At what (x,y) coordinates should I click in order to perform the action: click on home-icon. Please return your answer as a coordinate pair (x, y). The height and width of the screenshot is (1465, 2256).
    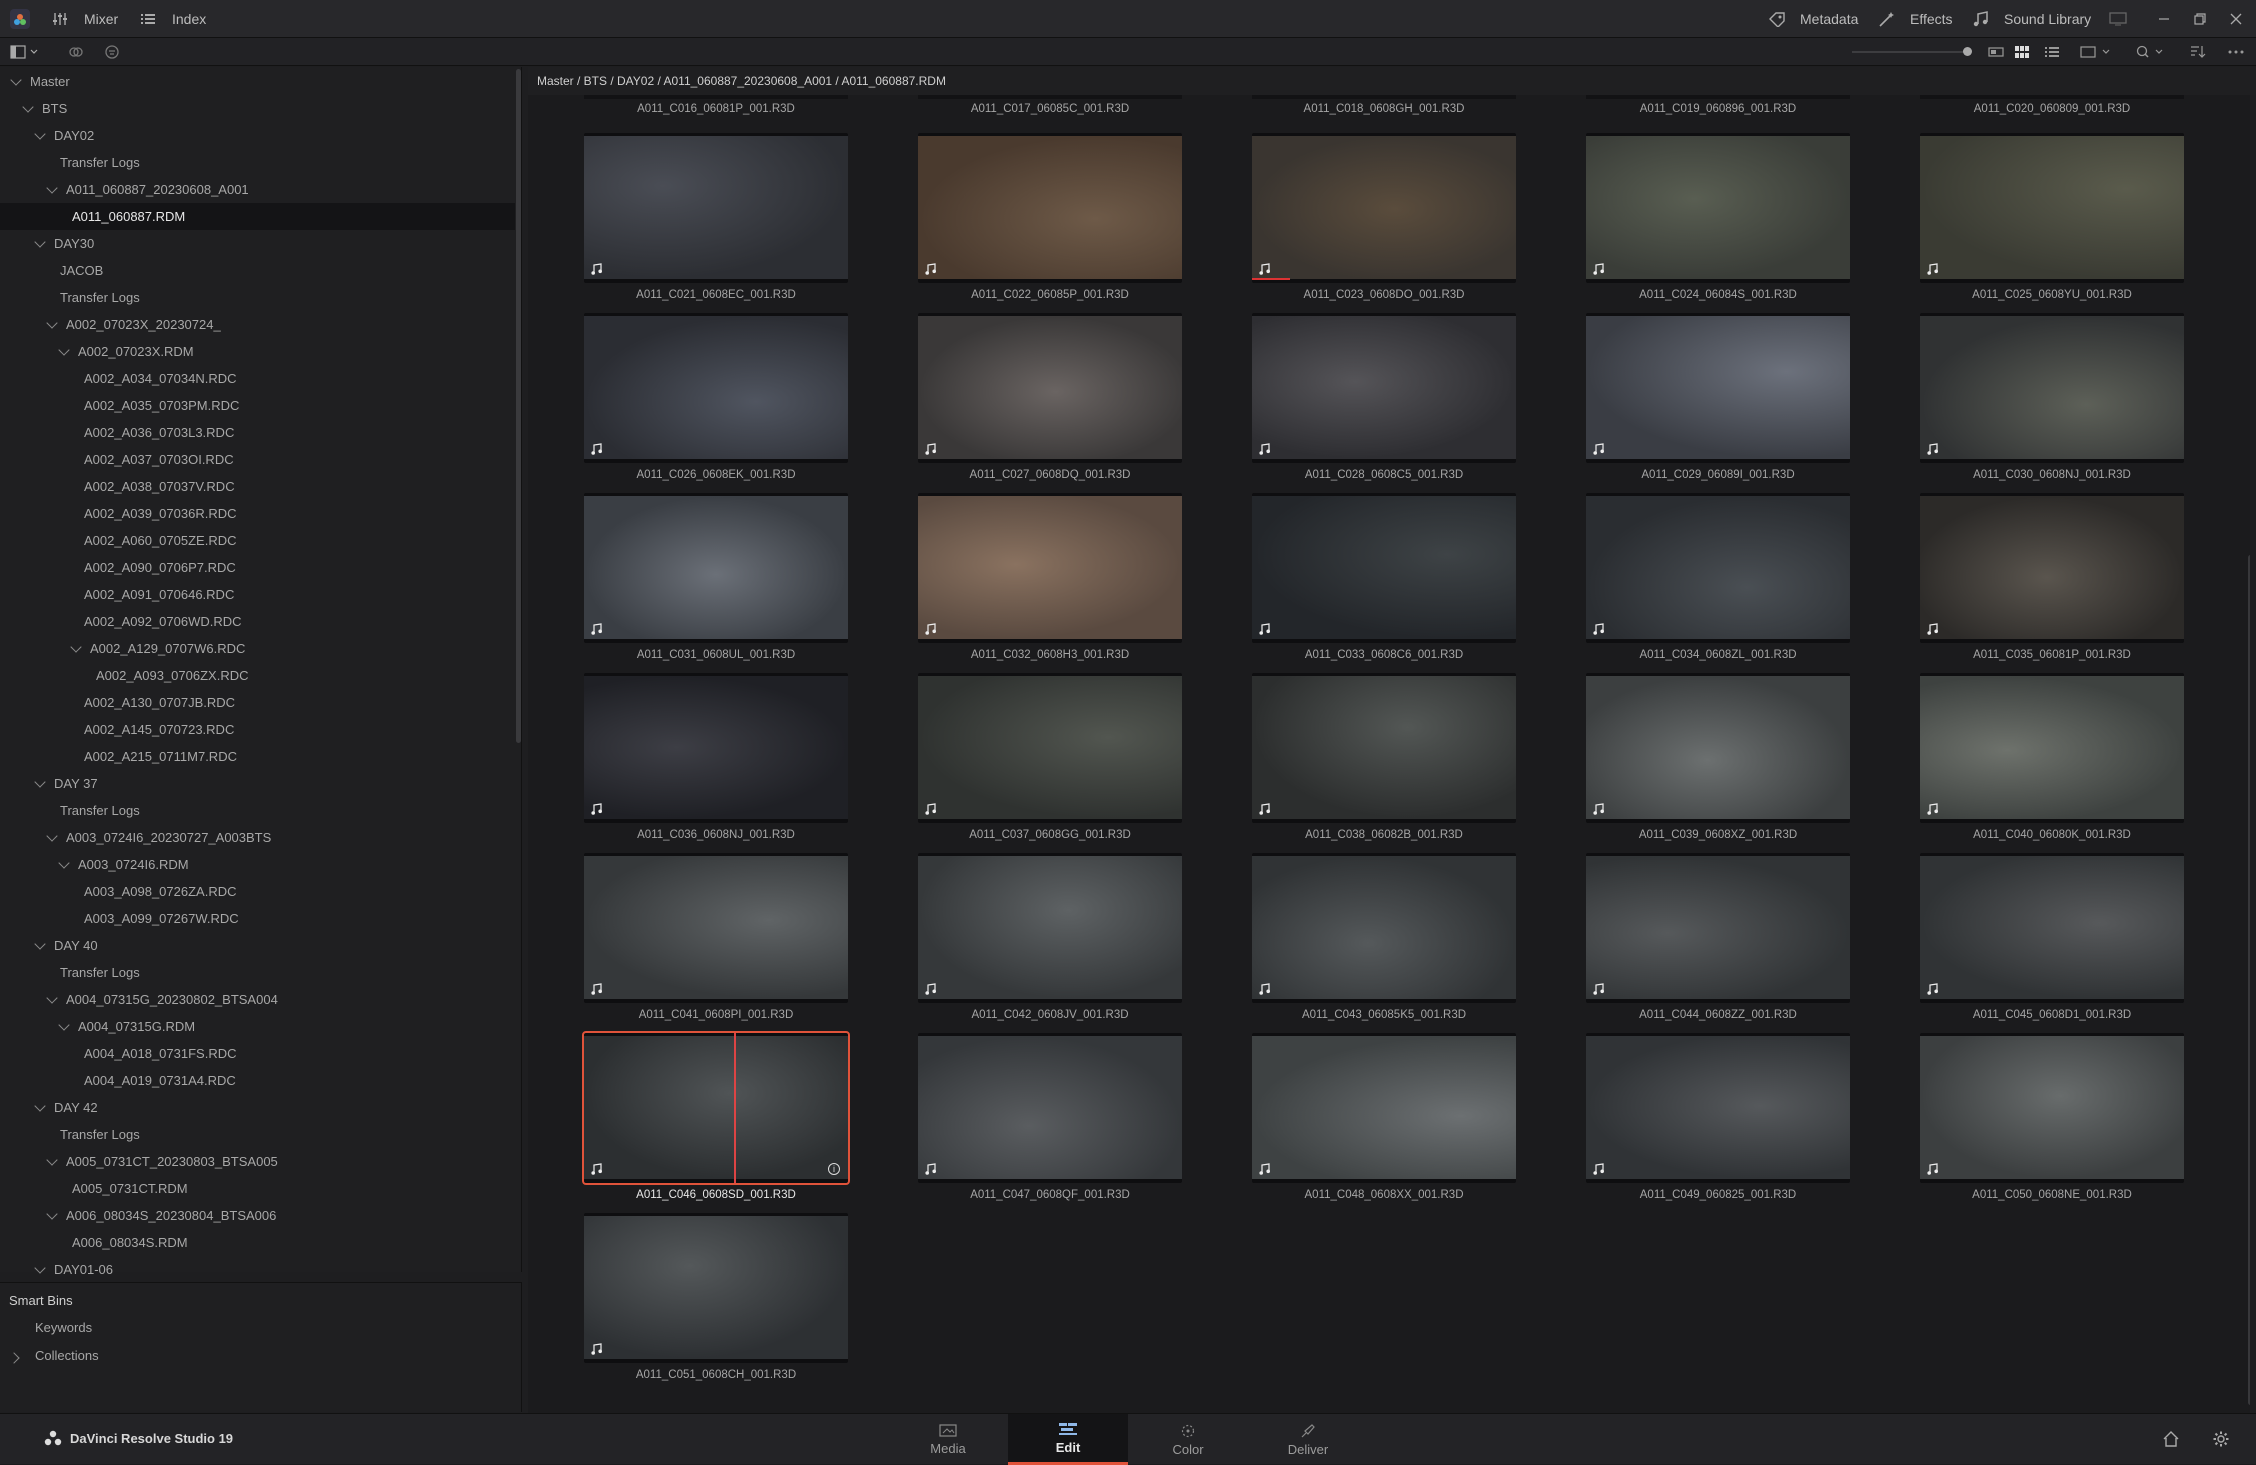
    Looking at the image, I should click on (2171, 1439).